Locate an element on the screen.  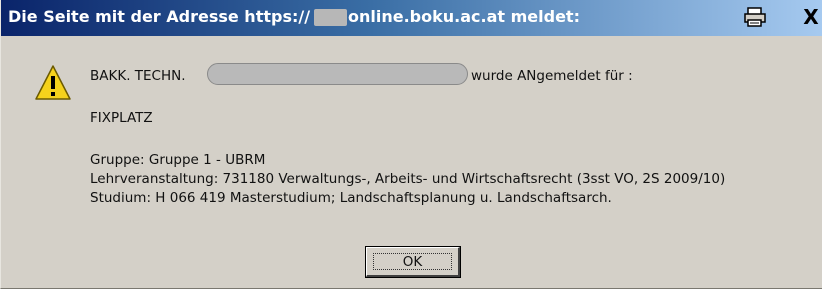
warning-icon is located at coordinates (53, 82).